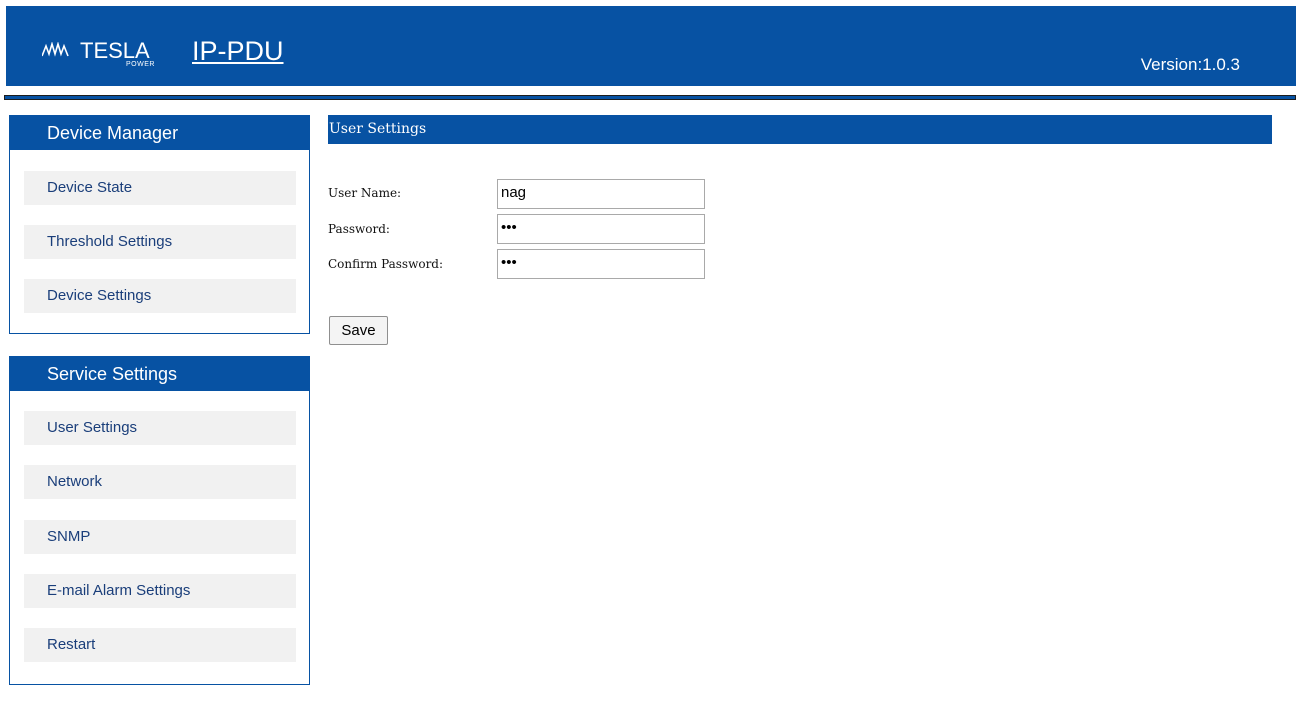 The height and width of the screenshot is (728, 1300). Describe the element at coordinates (601, 229) in the screenshot. I see `password-input: •••` at that location.